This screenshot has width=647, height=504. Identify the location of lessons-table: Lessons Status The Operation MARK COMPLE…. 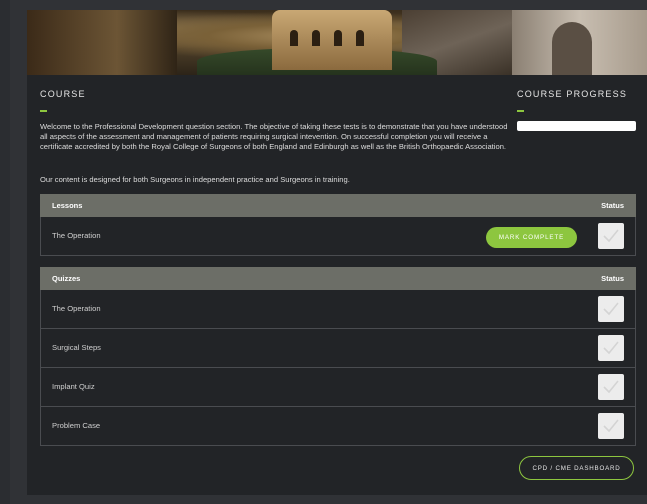
(338, 225).